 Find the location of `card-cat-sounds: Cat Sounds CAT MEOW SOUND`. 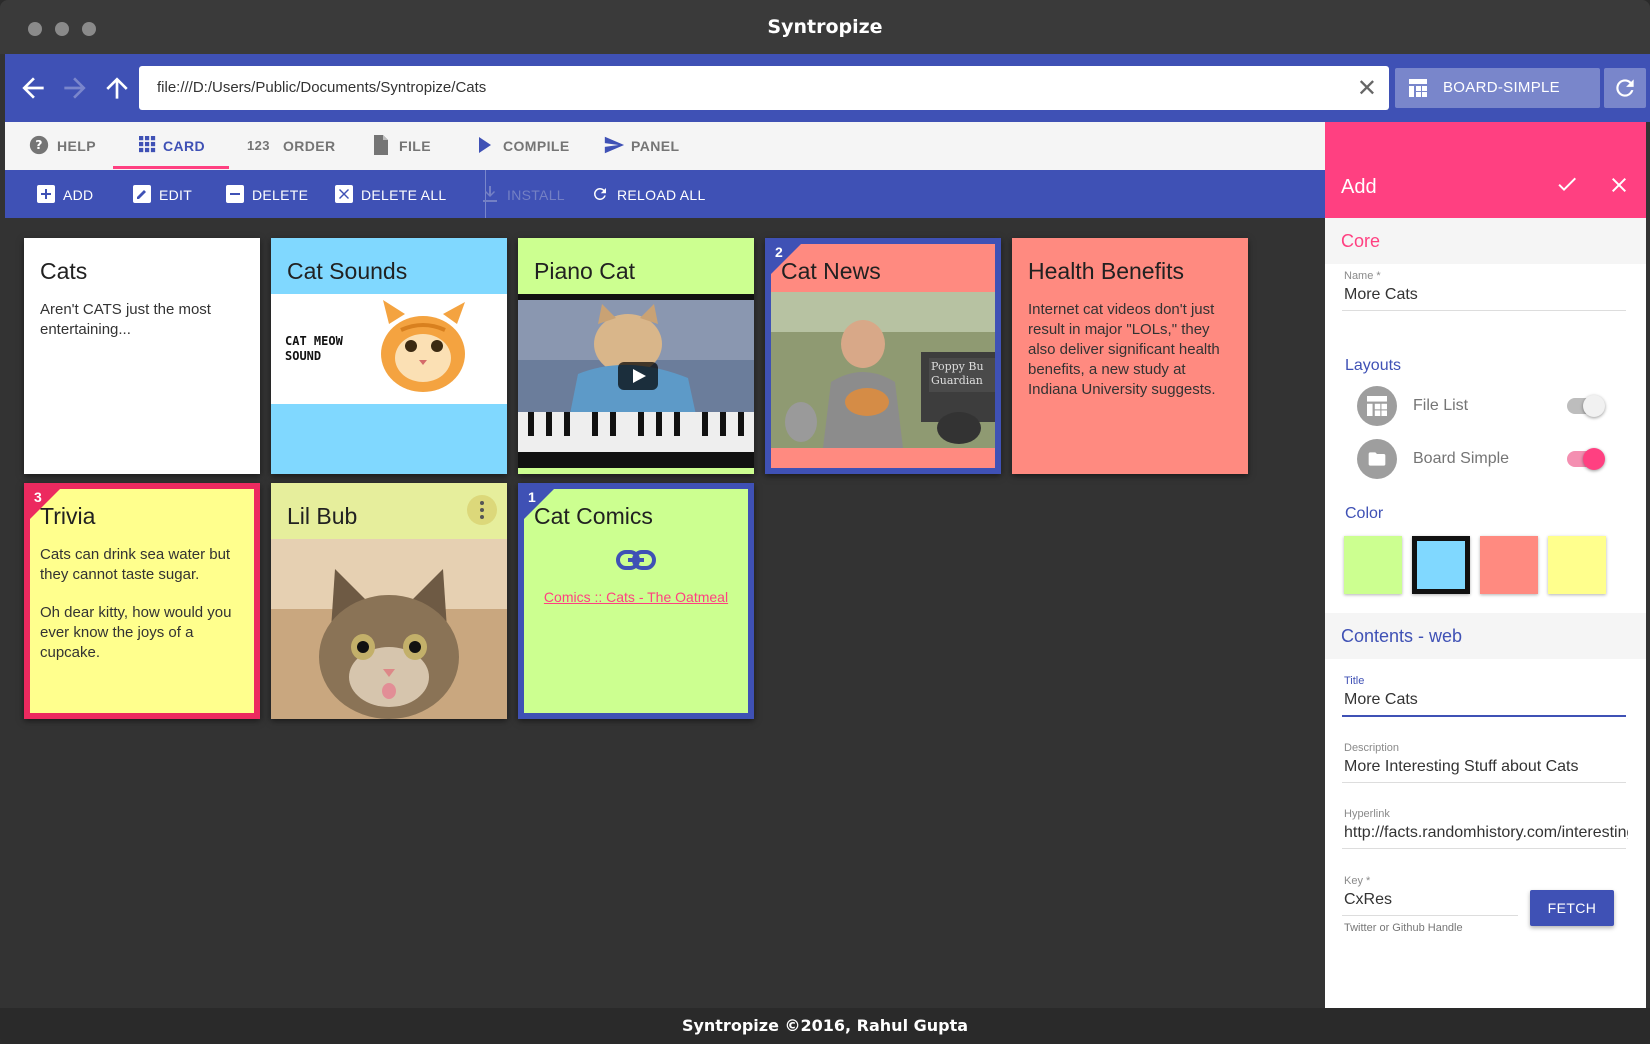

card-cat-sounds: Cat Sounds CAT MEOW SOUND is located at coordinates (389, 356).